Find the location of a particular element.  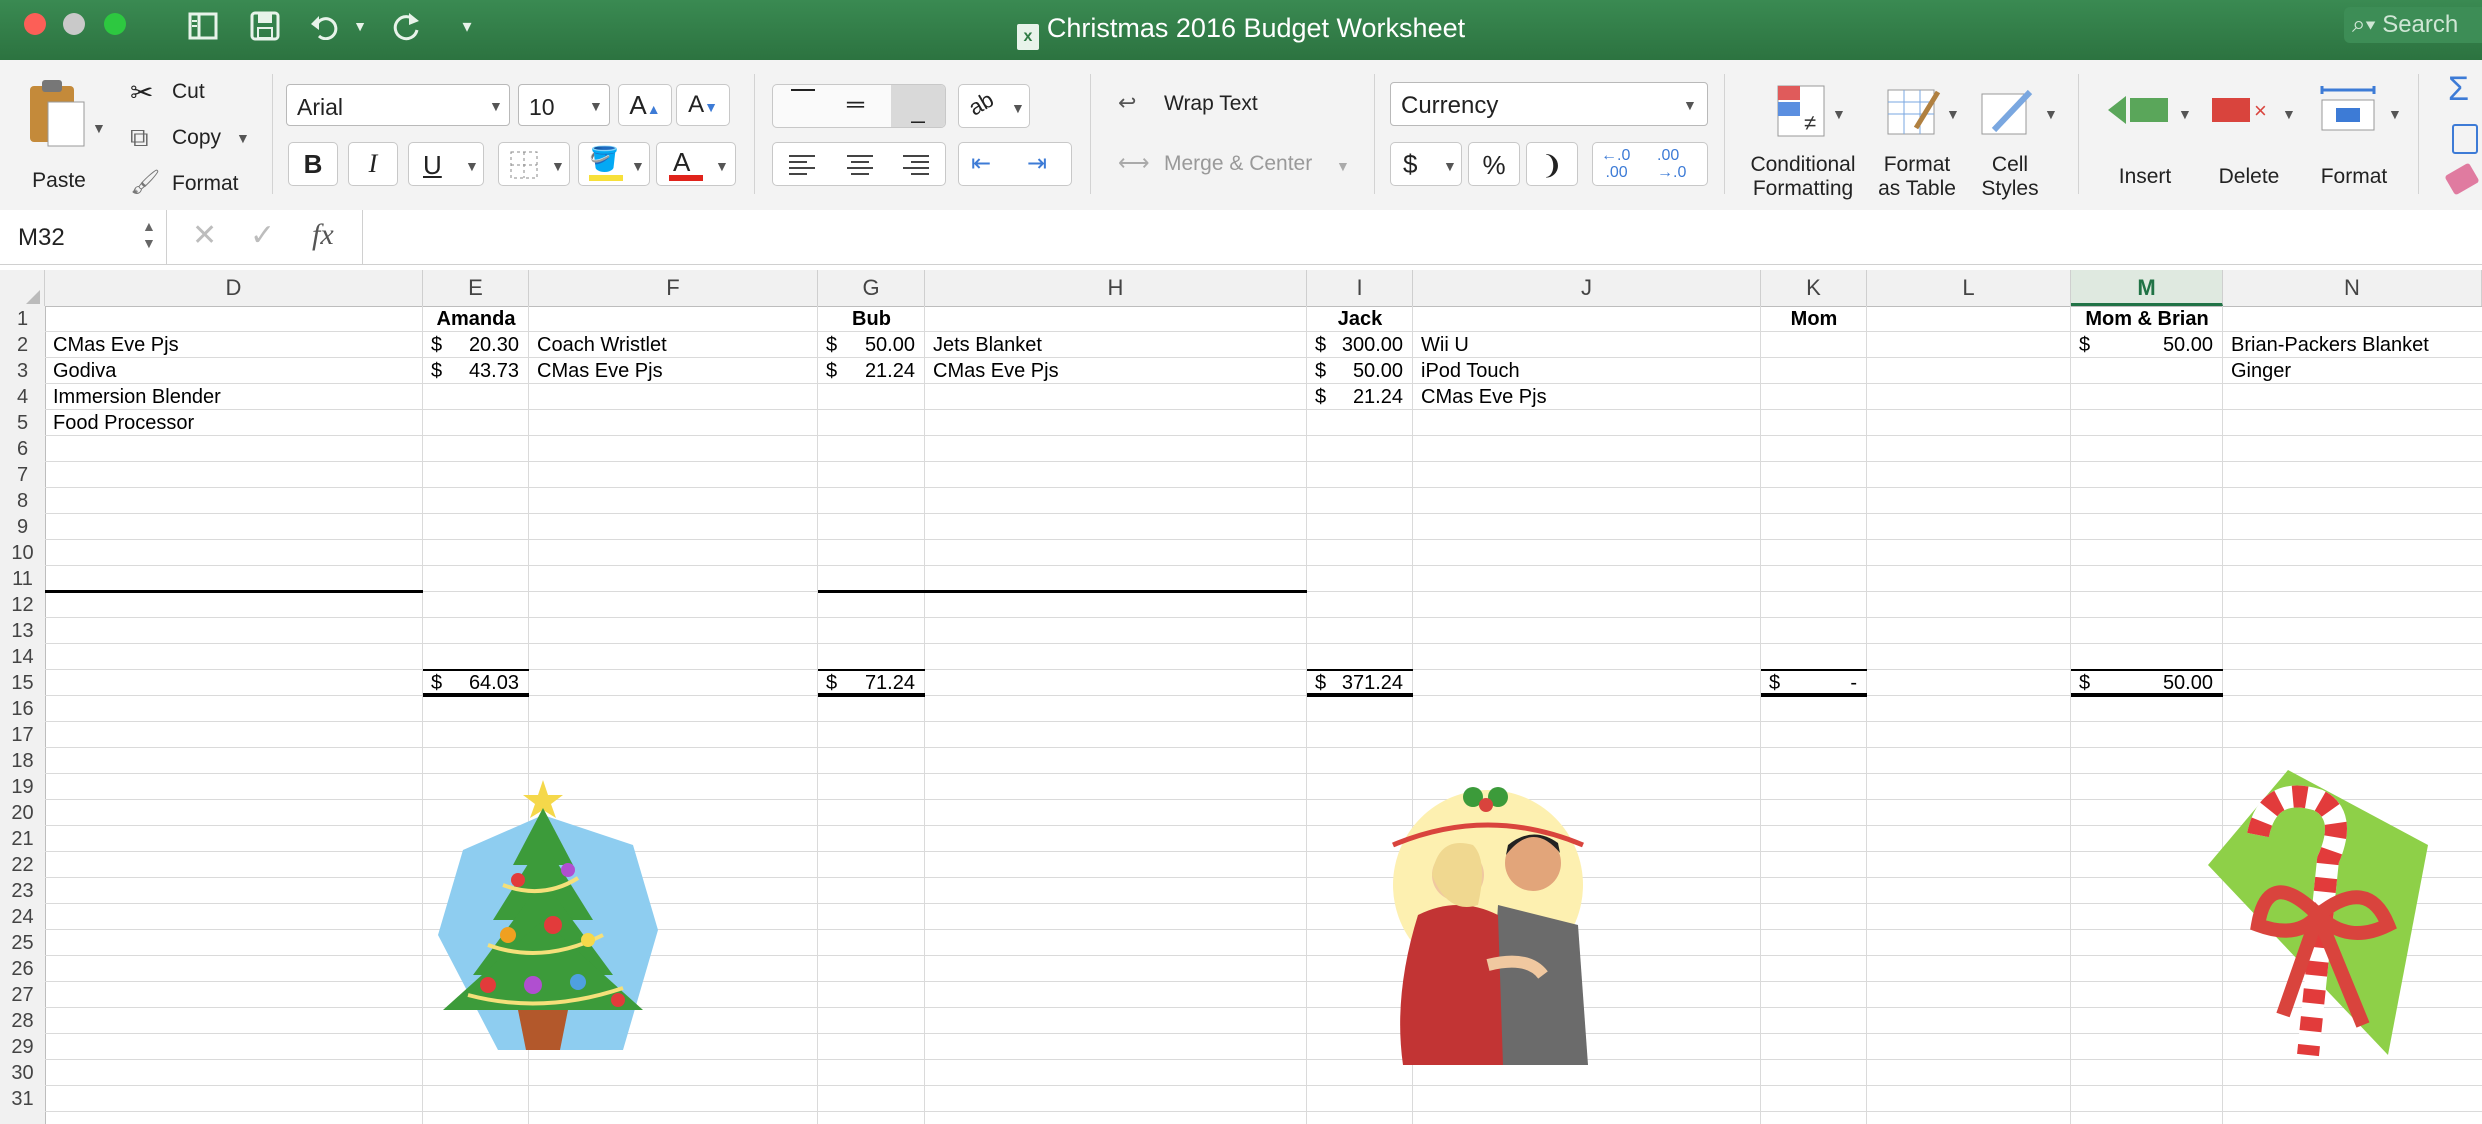

customize-toolbar-icon: ▾ is located at coordinates (467, 26).